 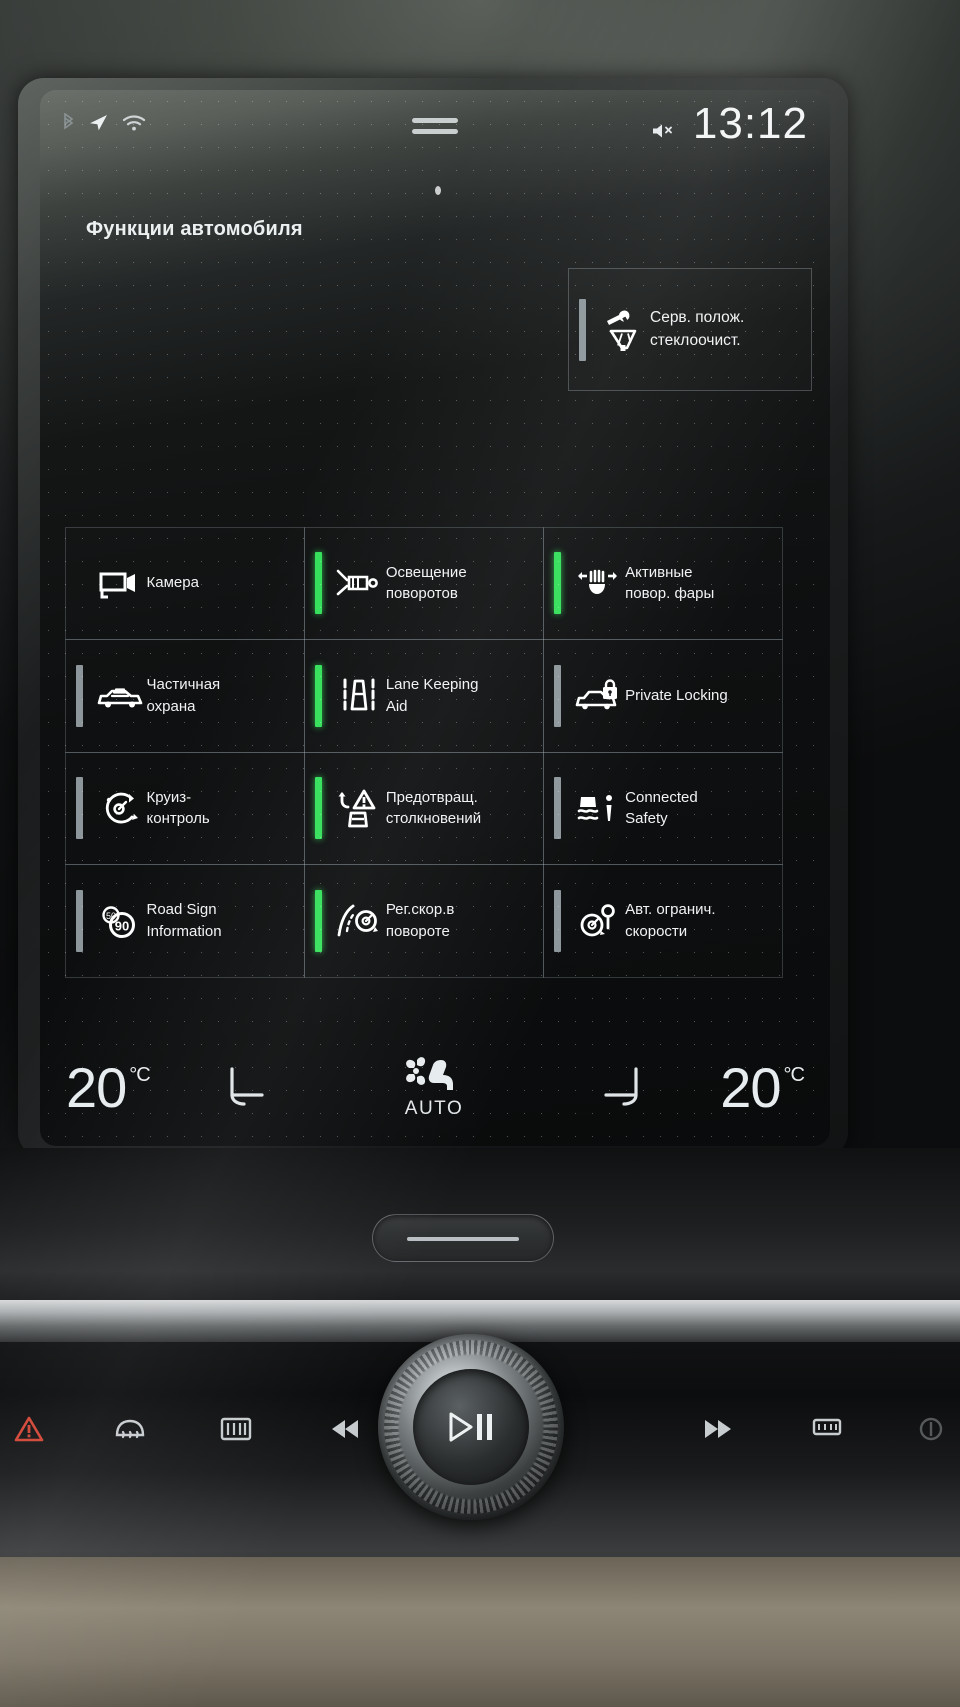 What do you see at coordinates (434, 1075) in the screenshot?
I see `airflow-seat-icon` at bounding box center [434, 1075].